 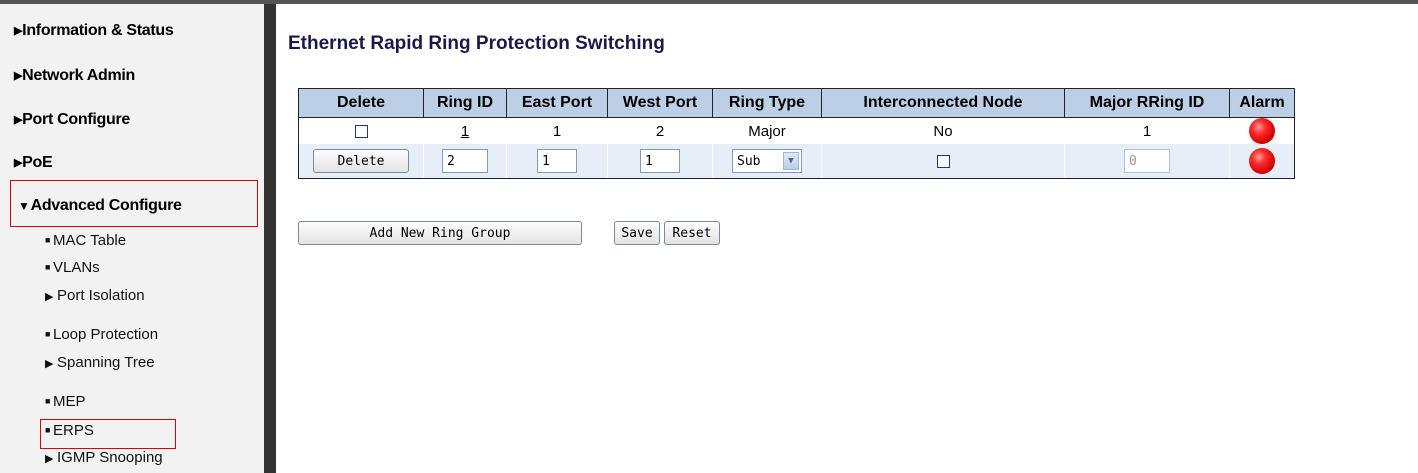 I want to click on nav-label: MAC Table, so click(x=90, y=240).